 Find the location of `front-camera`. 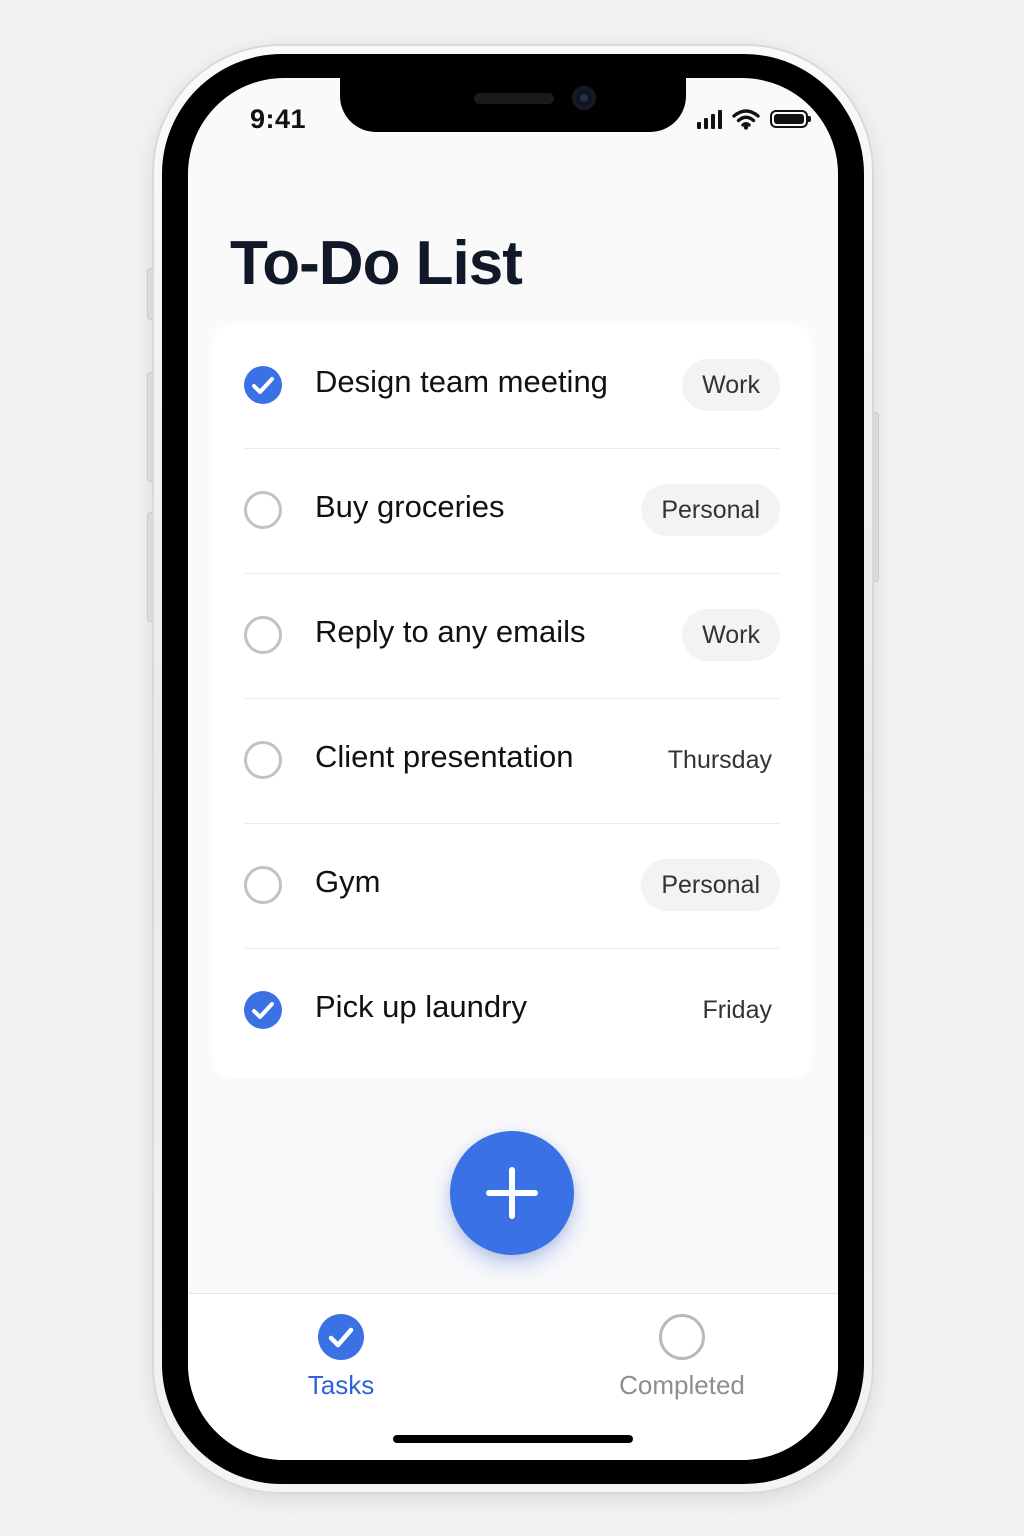

front-camera is located at coordinates (584, 98).